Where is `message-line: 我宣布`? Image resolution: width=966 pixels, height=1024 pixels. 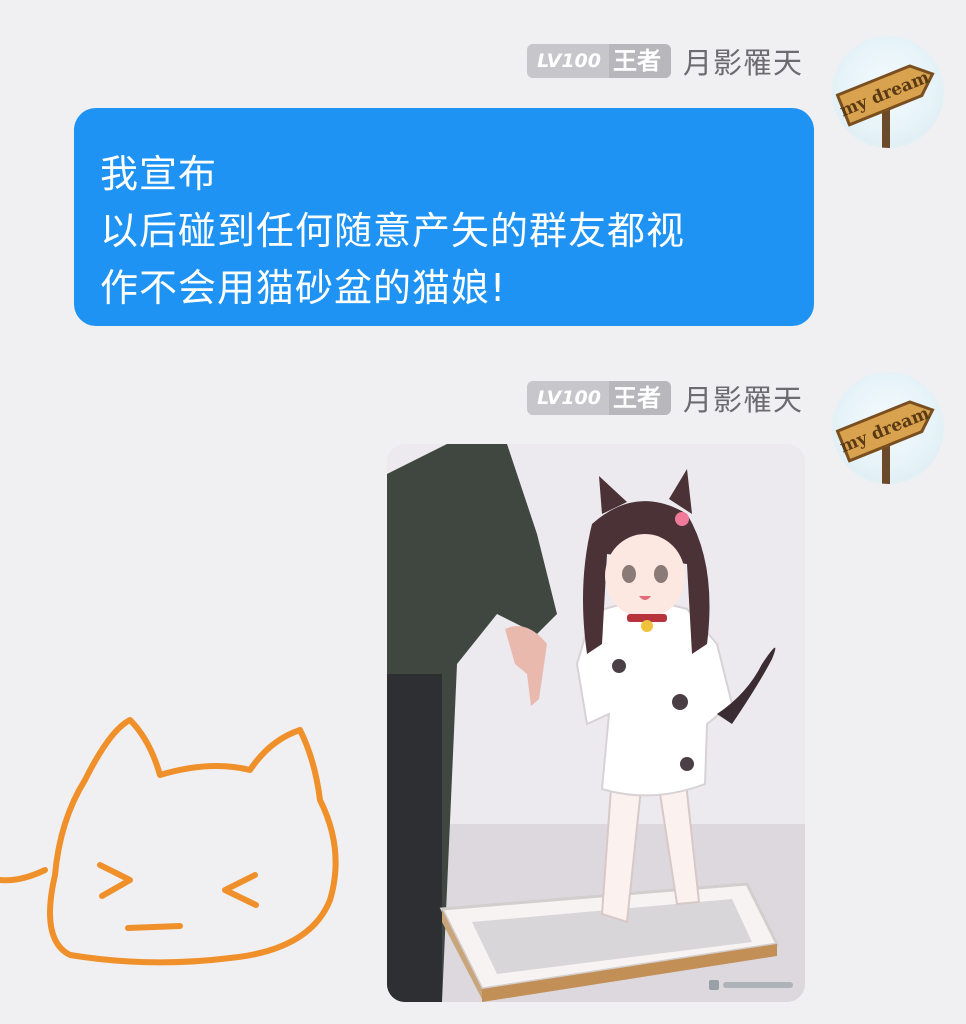
message-line: 我宣布 is located at coordinates (159, 174).